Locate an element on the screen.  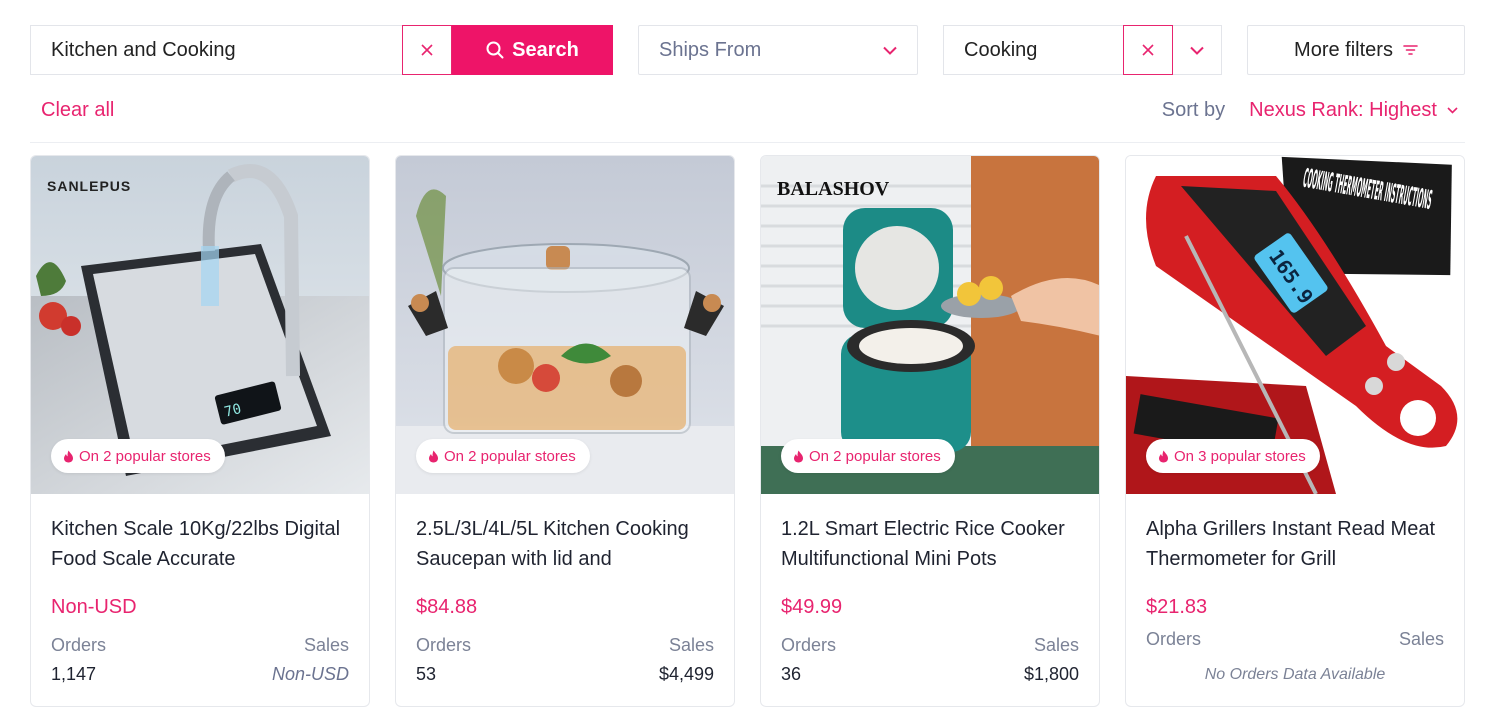
search-input is located at coordinates (216, 50).